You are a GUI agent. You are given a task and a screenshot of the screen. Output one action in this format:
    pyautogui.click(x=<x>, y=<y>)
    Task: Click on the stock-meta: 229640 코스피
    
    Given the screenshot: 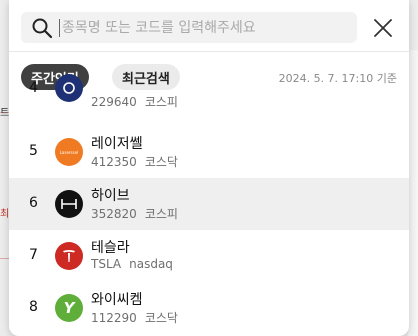 What is the action you would take?
    pyautogui.click(x=134, y=101)
    